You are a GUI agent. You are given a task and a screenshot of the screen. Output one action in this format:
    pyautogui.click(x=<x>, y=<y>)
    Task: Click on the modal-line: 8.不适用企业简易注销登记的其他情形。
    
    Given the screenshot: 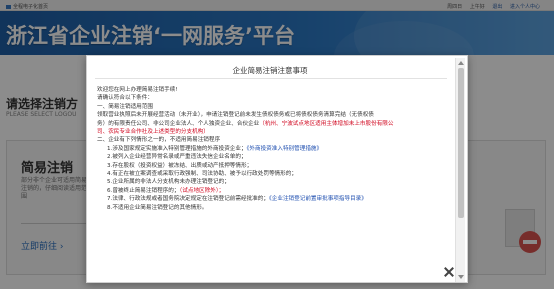 What is the action you would take?
    pyautogui.click(x=271, y=208)
    